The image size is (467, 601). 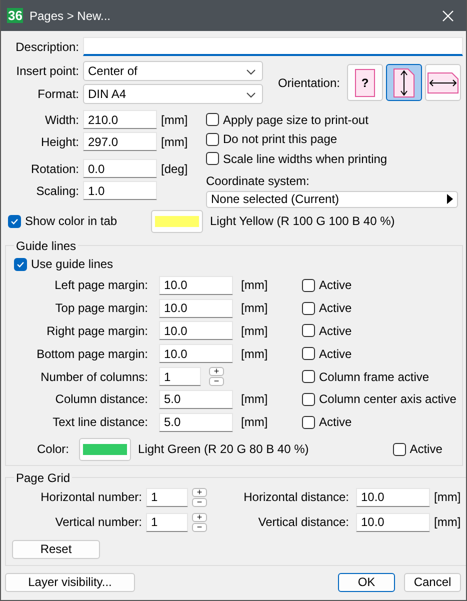 I want to click on ok-button: OK, so click(x=366, y=582).